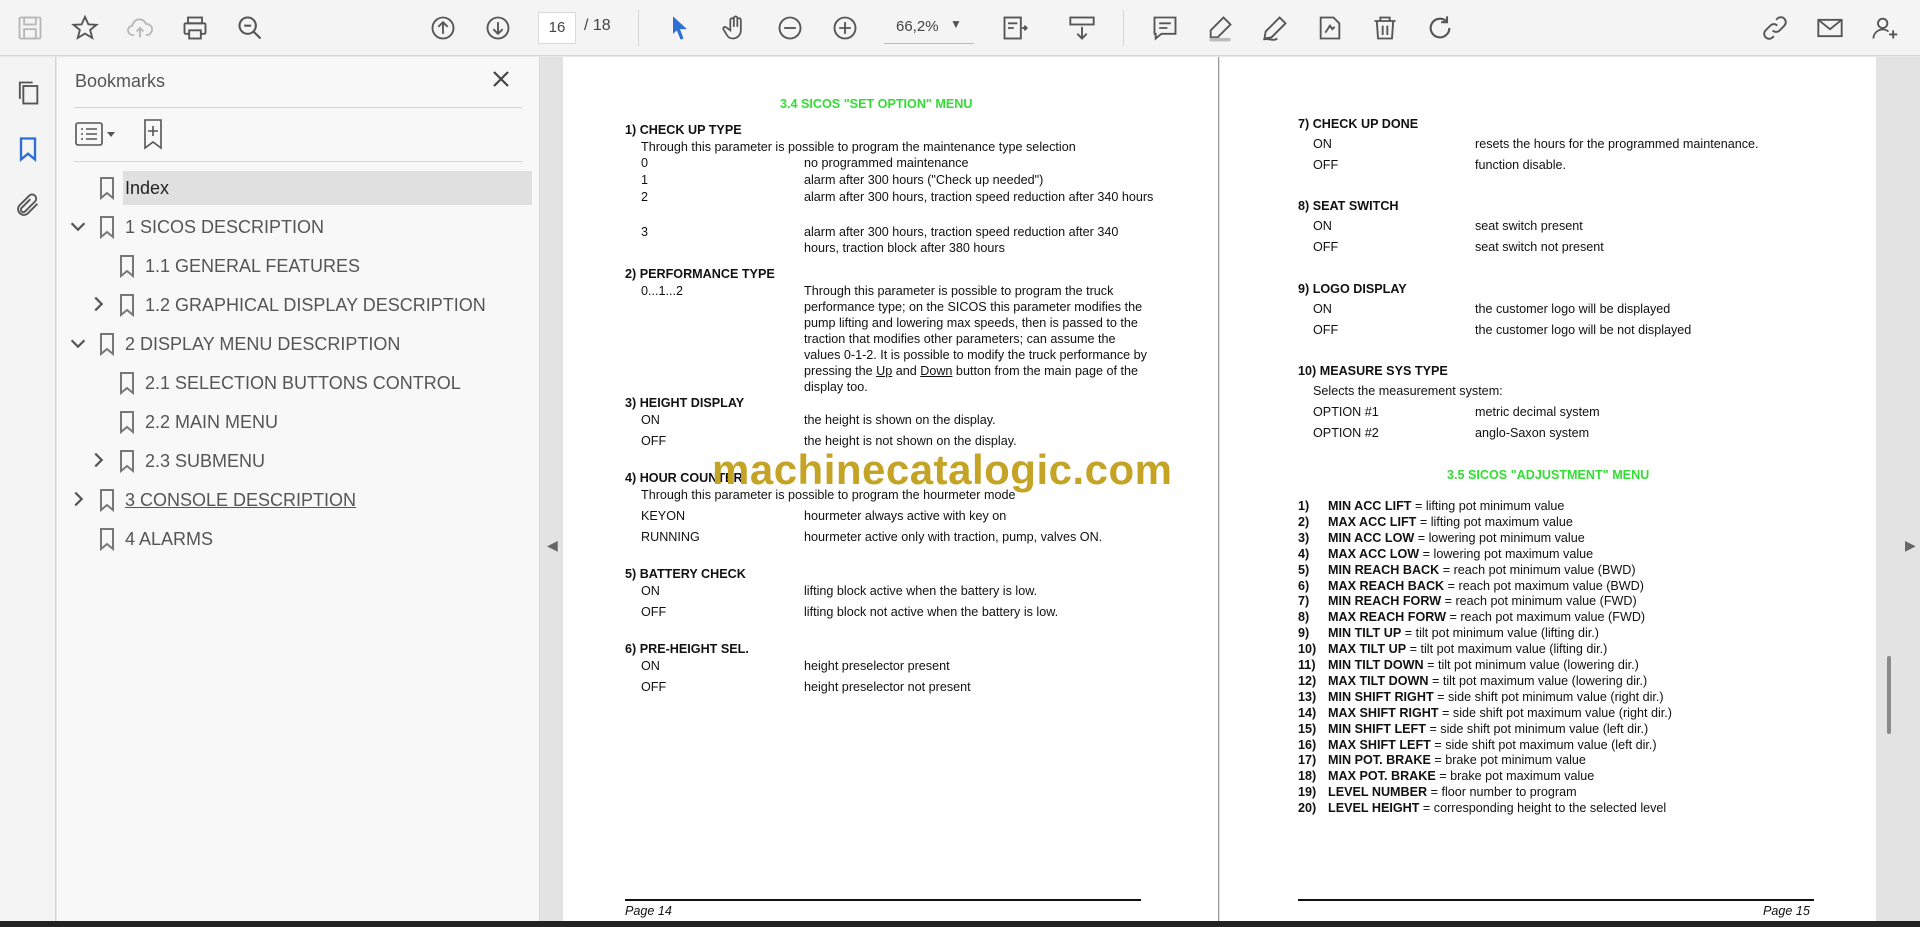 Image resolution: width=1920 pixels, height=927 pixels. I want to click on bookmark-item: 1 SICOS DESCRIPTION, so click(294, 227).